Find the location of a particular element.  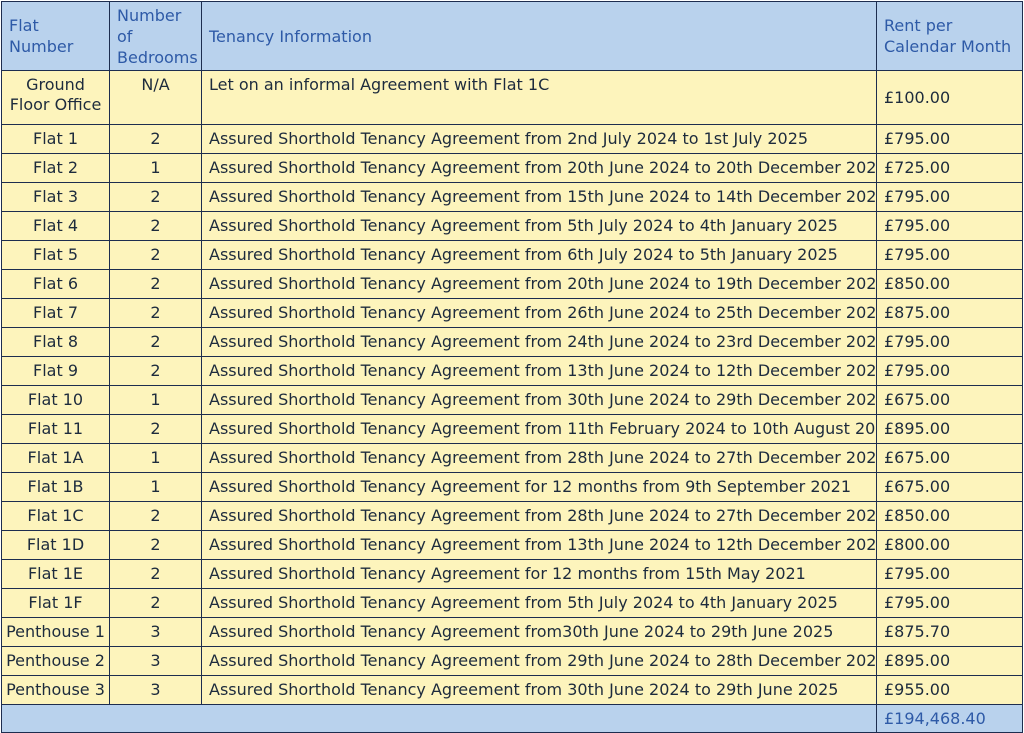

total-row: £194,468.40 is located at coordinates (512, 718).